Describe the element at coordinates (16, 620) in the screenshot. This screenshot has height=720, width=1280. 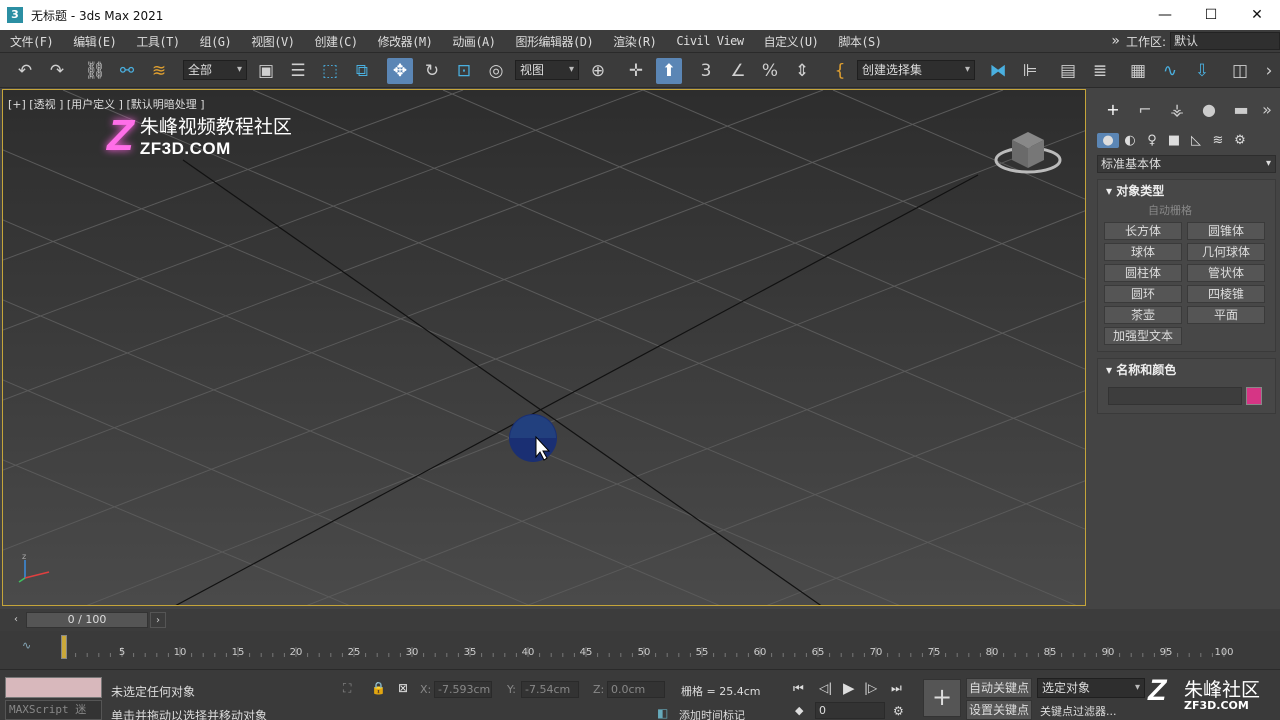
I see `prev-frame-arrow-icon: ‹` at that location.